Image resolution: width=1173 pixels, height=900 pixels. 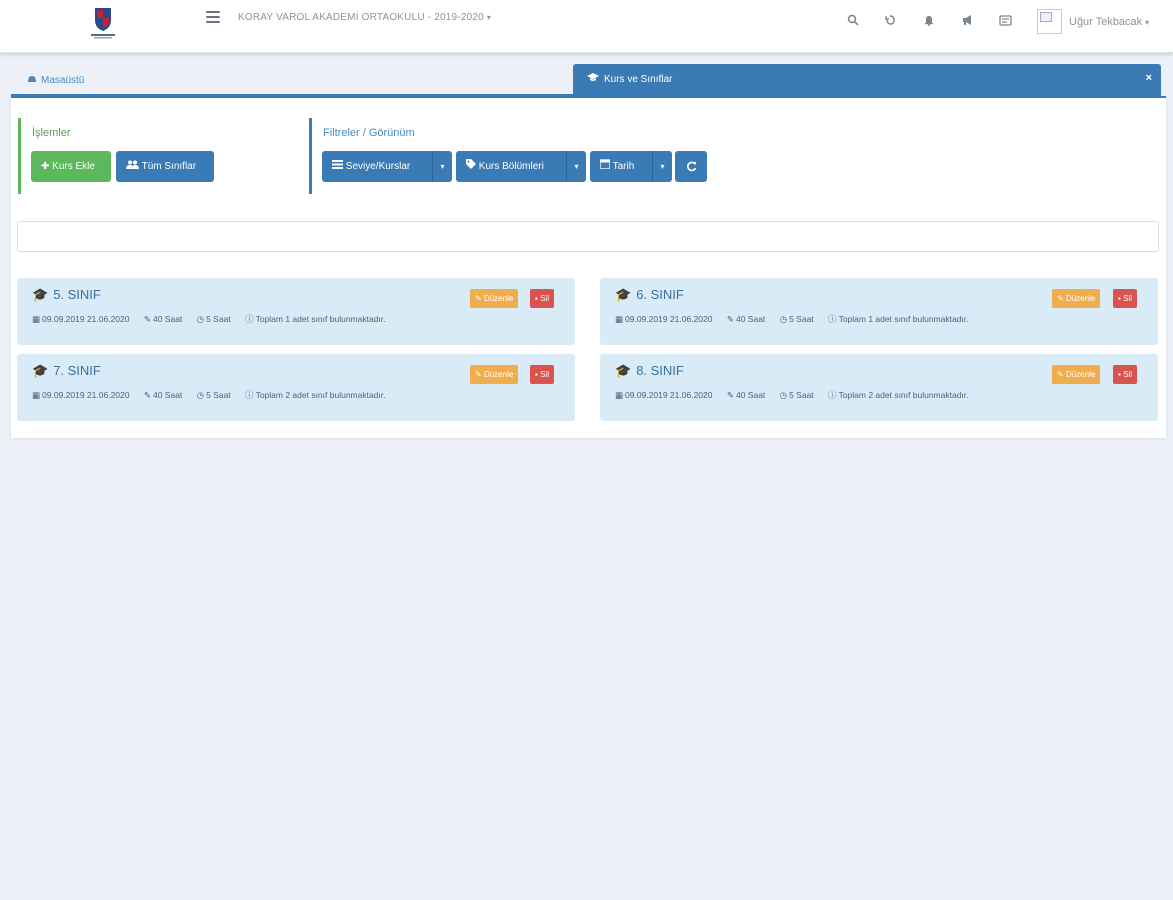 I want to click on user-avatar, so click(x=1049, y=21).